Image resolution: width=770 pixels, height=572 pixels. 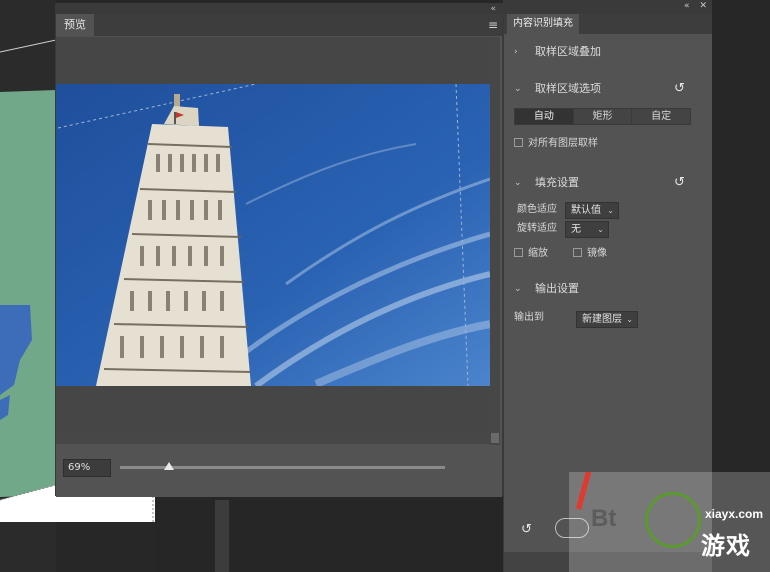 I want to click on section-fill-settings: ⌄ 填充设置 ↺, so click(x=608, y=183).